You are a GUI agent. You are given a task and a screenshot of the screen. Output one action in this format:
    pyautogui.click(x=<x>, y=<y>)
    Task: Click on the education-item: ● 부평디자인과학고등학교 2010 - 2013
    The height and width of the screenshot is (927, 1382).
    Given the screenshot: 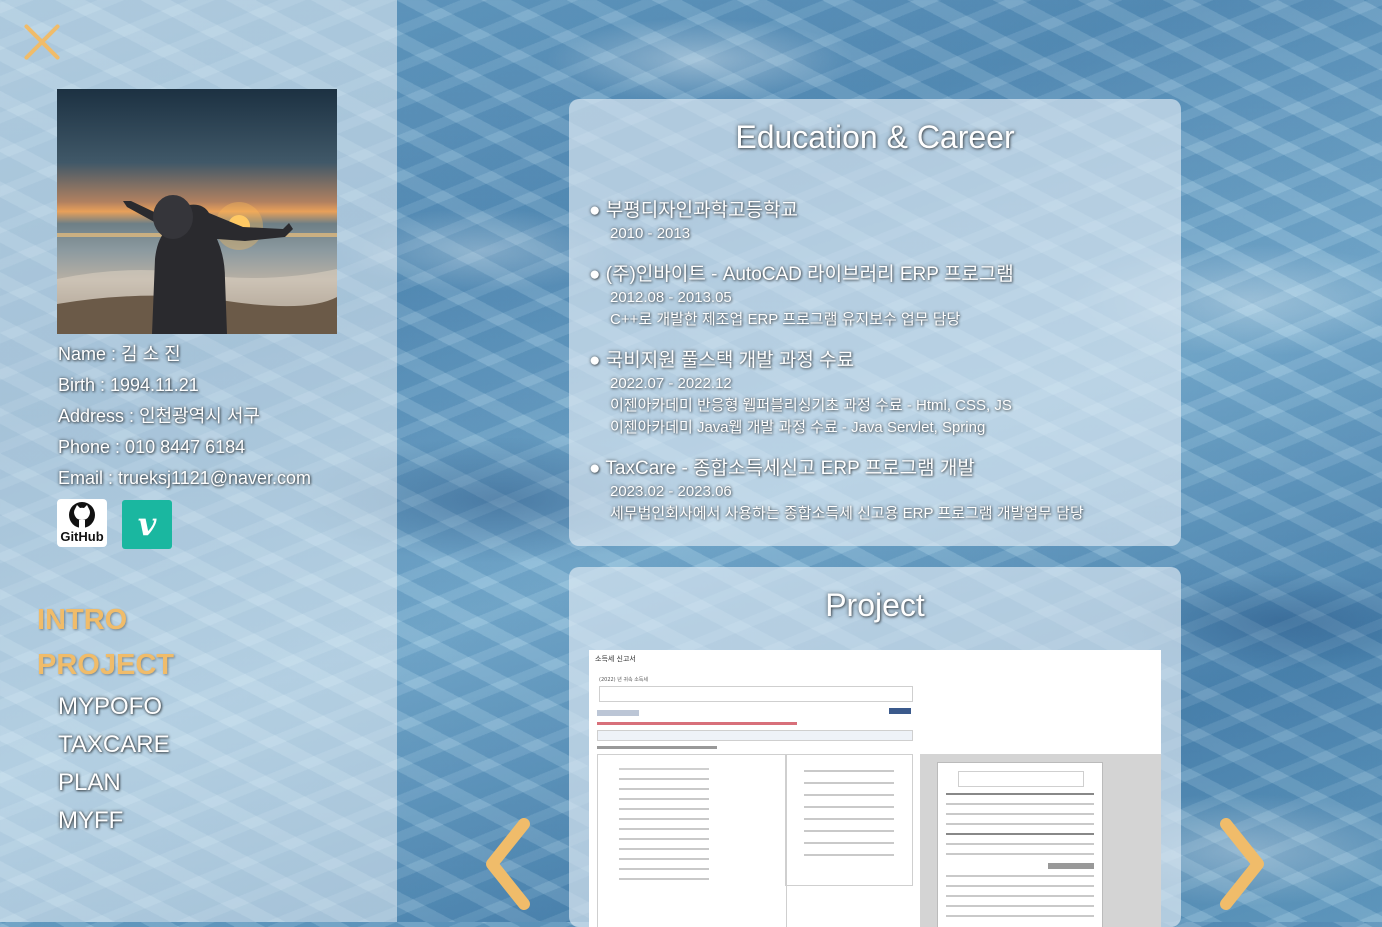 What is the action you would take?
    pyautogui.click(x=836, y=222)
    